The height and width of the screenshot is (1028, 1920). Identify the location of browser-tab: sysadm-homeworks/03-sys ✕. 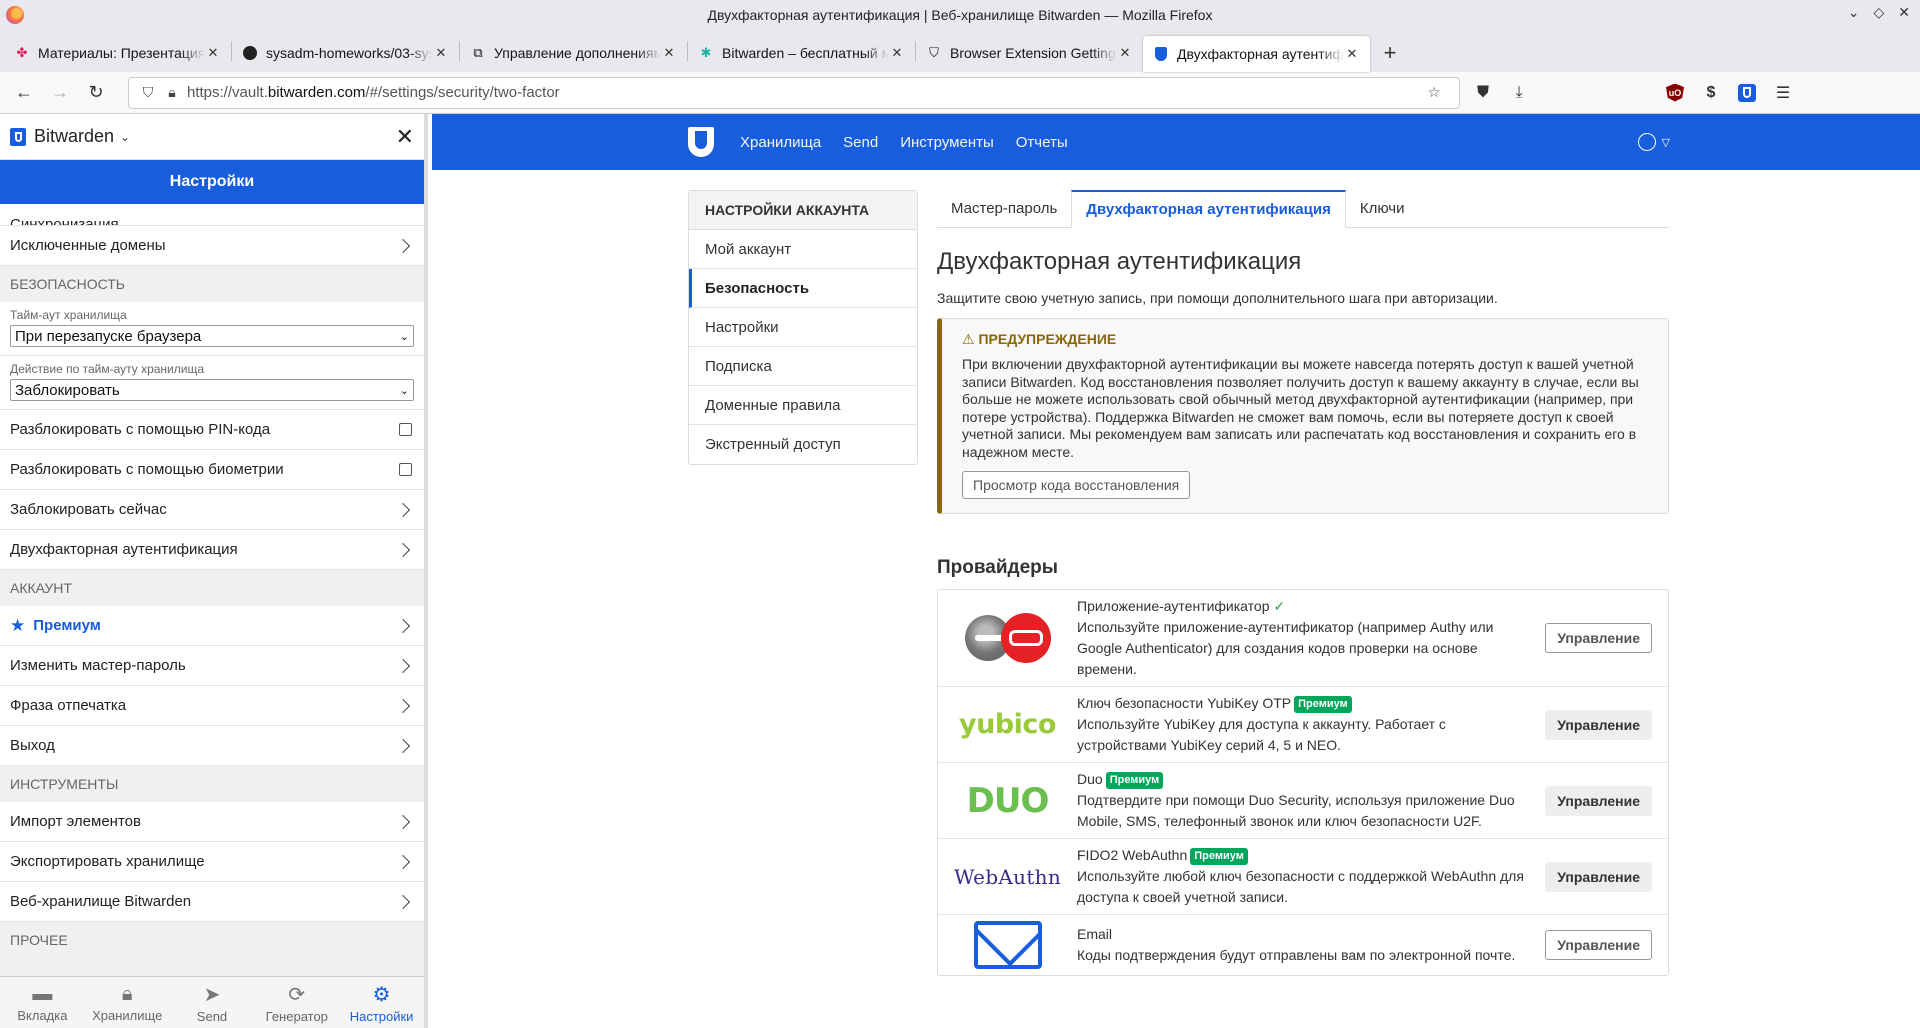
(345, 53).